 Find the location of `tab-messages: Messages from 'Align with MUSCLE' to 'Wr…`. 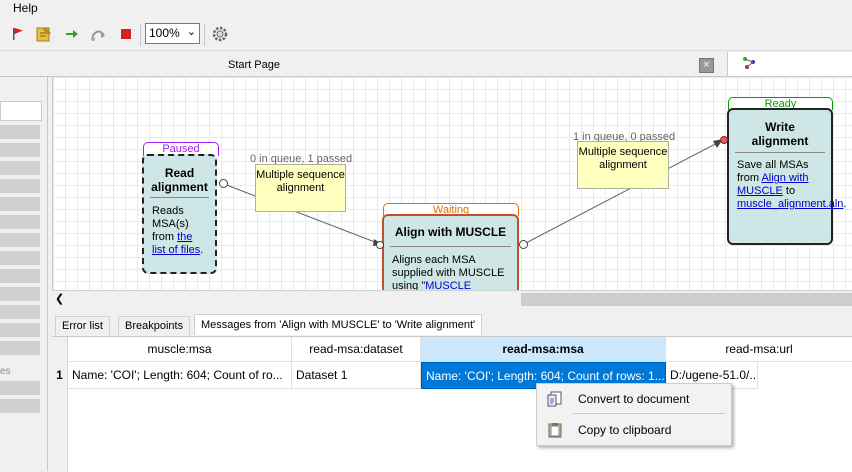

tab-messages: Messages from 'Align with MUSCLE' to 'Wr… is located at coordinates (338, 324).